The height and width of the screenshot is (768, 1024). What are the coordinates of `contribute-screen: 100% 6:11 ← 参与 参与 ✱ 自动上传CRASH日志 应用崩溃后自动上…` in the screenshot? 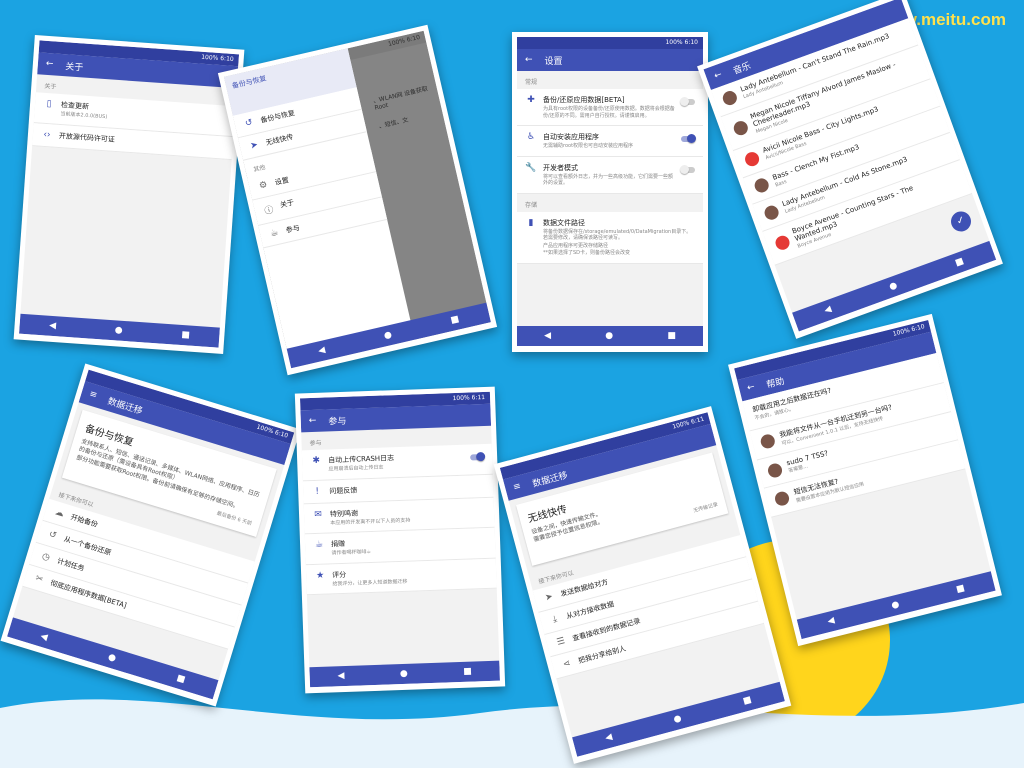 It's located at (399, 539).